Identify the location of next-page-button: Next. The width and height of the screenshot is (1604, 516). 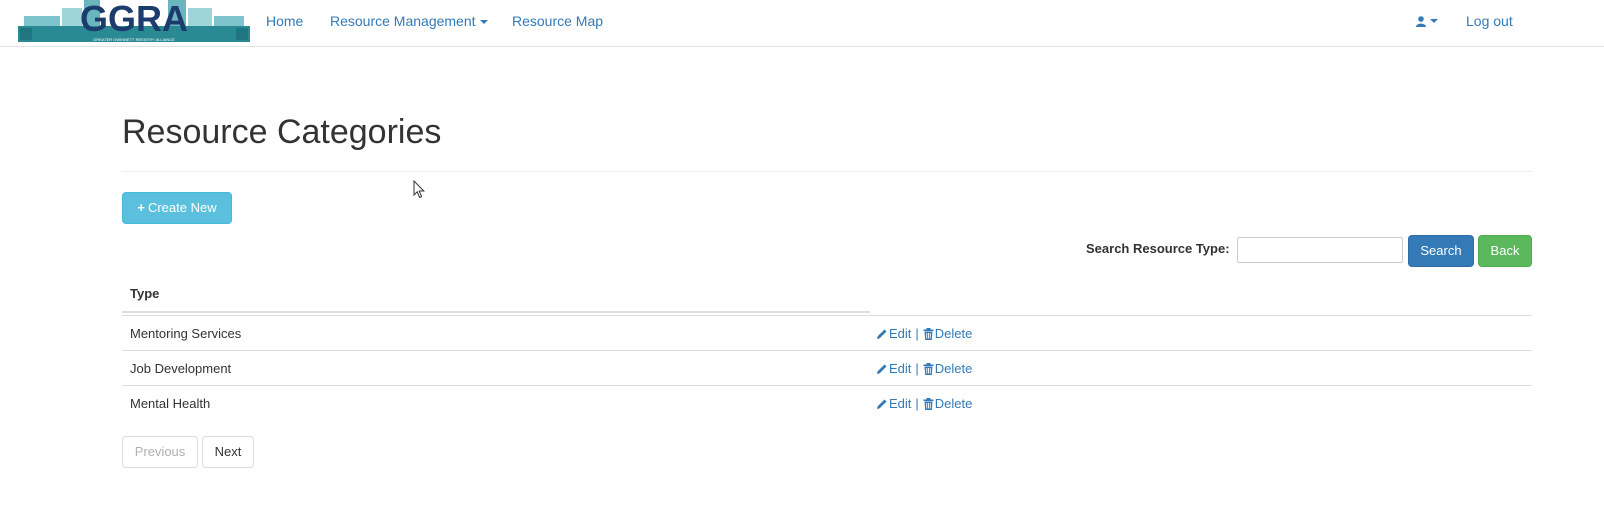
(228, 452).